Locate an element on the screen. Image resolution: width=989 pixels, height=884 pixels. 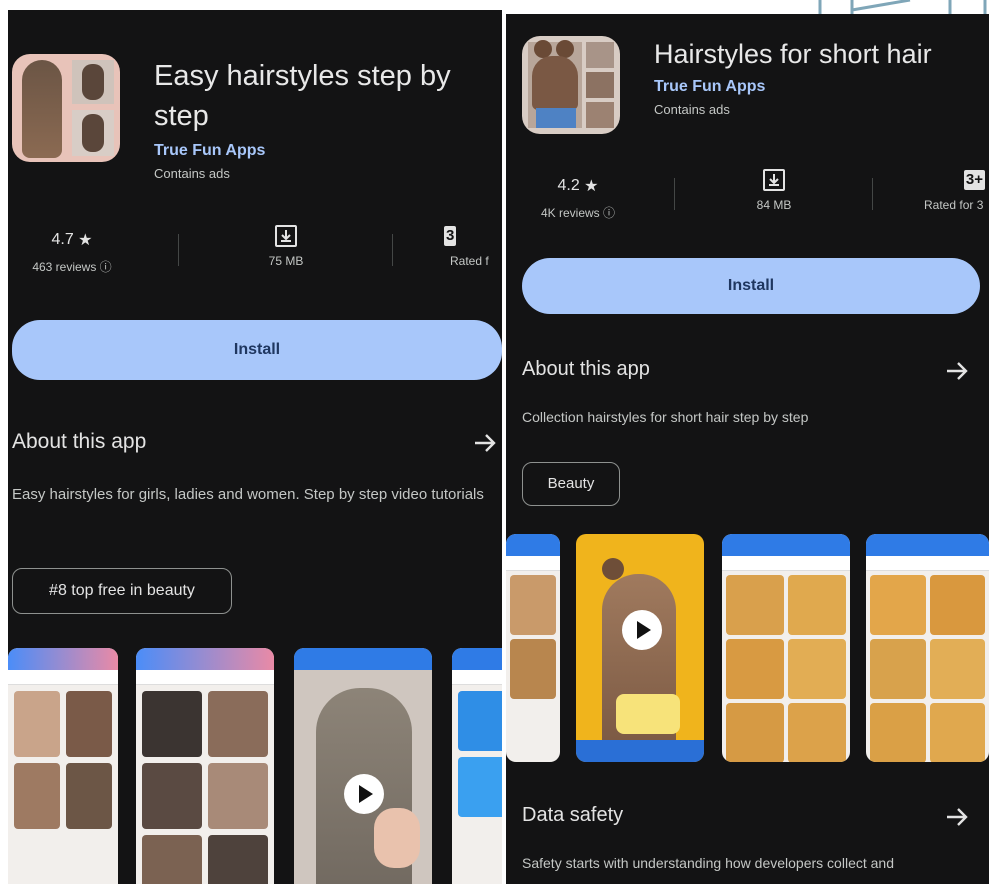
category-chip: Beauty is located at coordinates (571, 484).